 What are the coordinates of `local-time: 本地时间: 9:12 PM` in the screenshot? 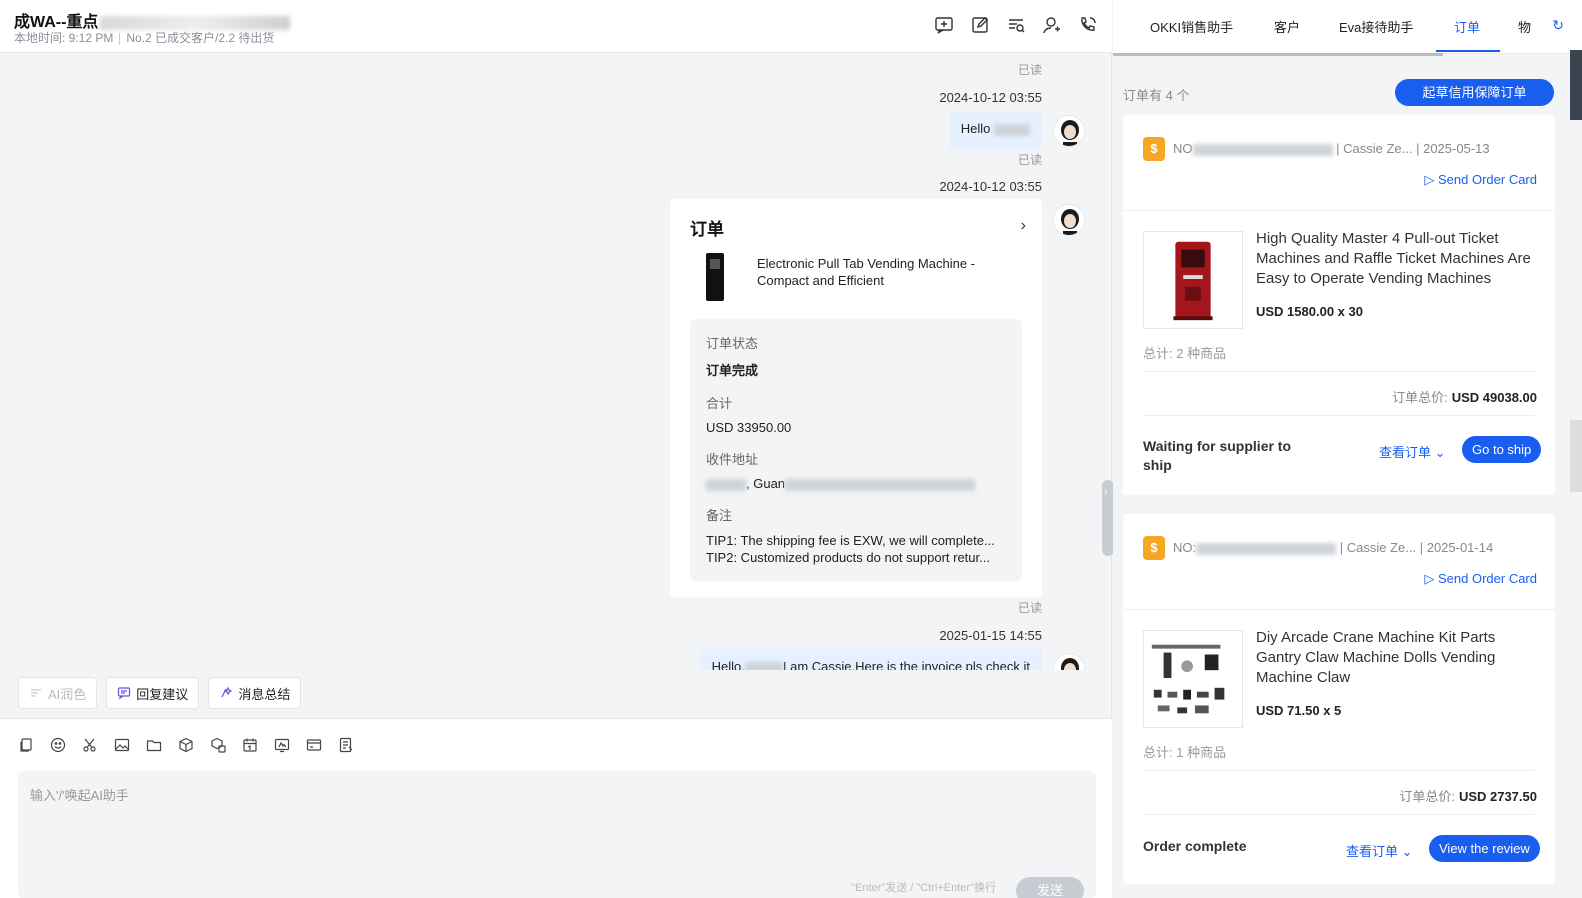 It's located at (64, 38).